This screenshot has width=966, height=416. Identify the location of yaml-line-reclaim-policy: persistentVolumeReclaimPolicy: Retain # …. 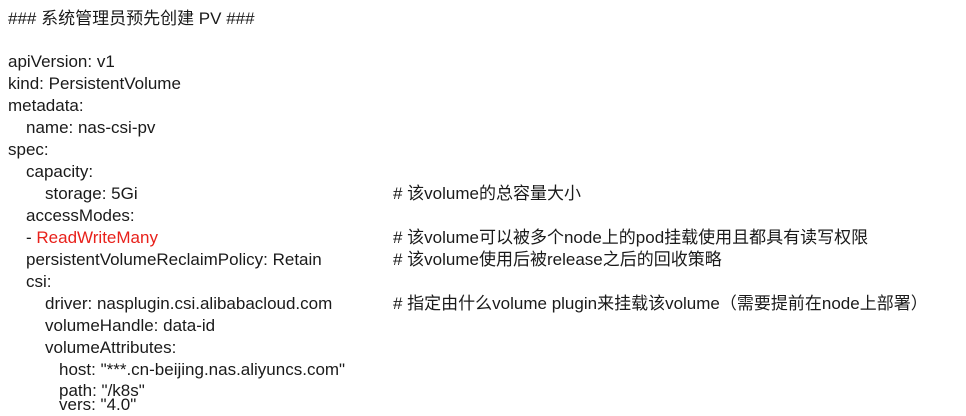
(483, 259).